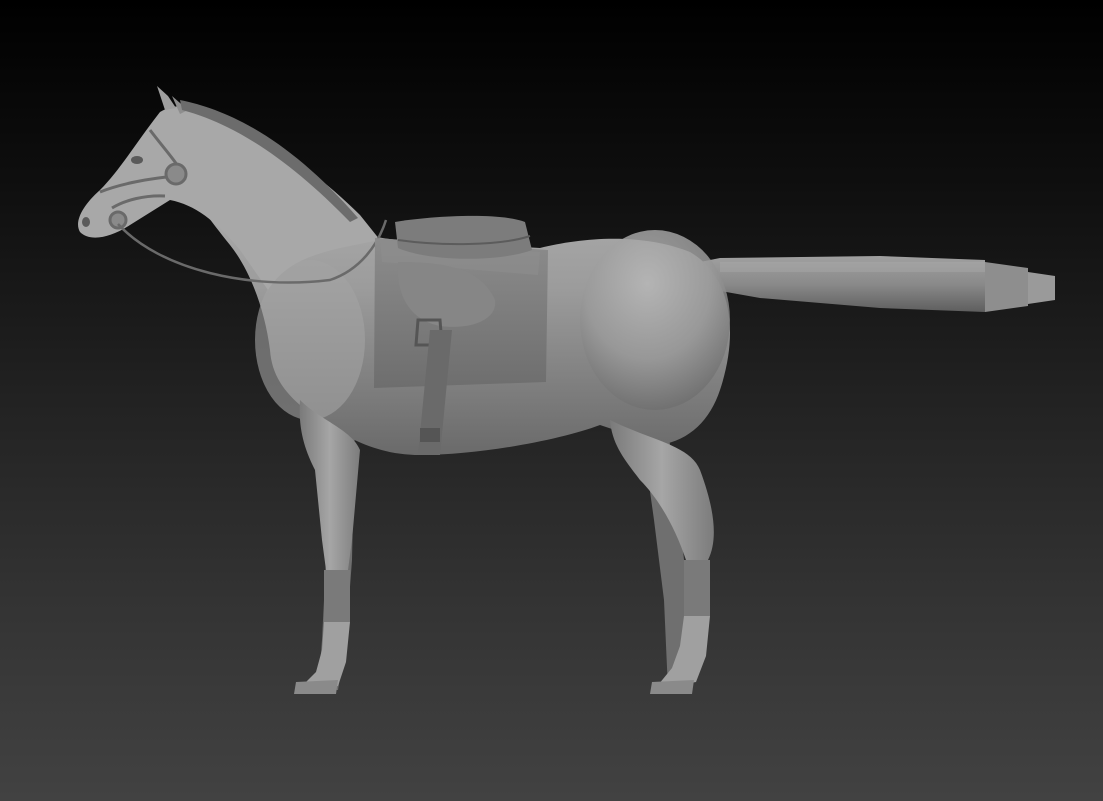 Image resolution: width=1103 pixels, height=801 pixels. What do you see at coordinates (877, 284) in the screenshot?
I see `tail-block` at bounding box center [877, 284].